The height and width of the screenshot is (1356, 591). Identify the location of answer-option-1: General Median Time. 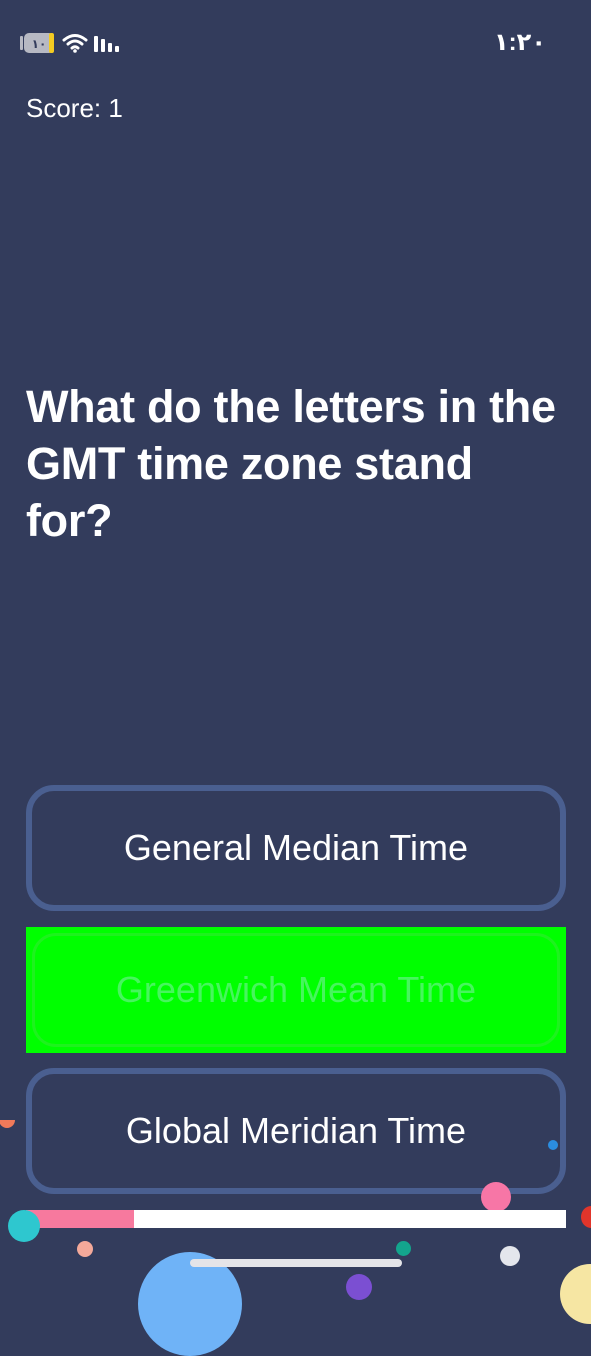
(296, 848).